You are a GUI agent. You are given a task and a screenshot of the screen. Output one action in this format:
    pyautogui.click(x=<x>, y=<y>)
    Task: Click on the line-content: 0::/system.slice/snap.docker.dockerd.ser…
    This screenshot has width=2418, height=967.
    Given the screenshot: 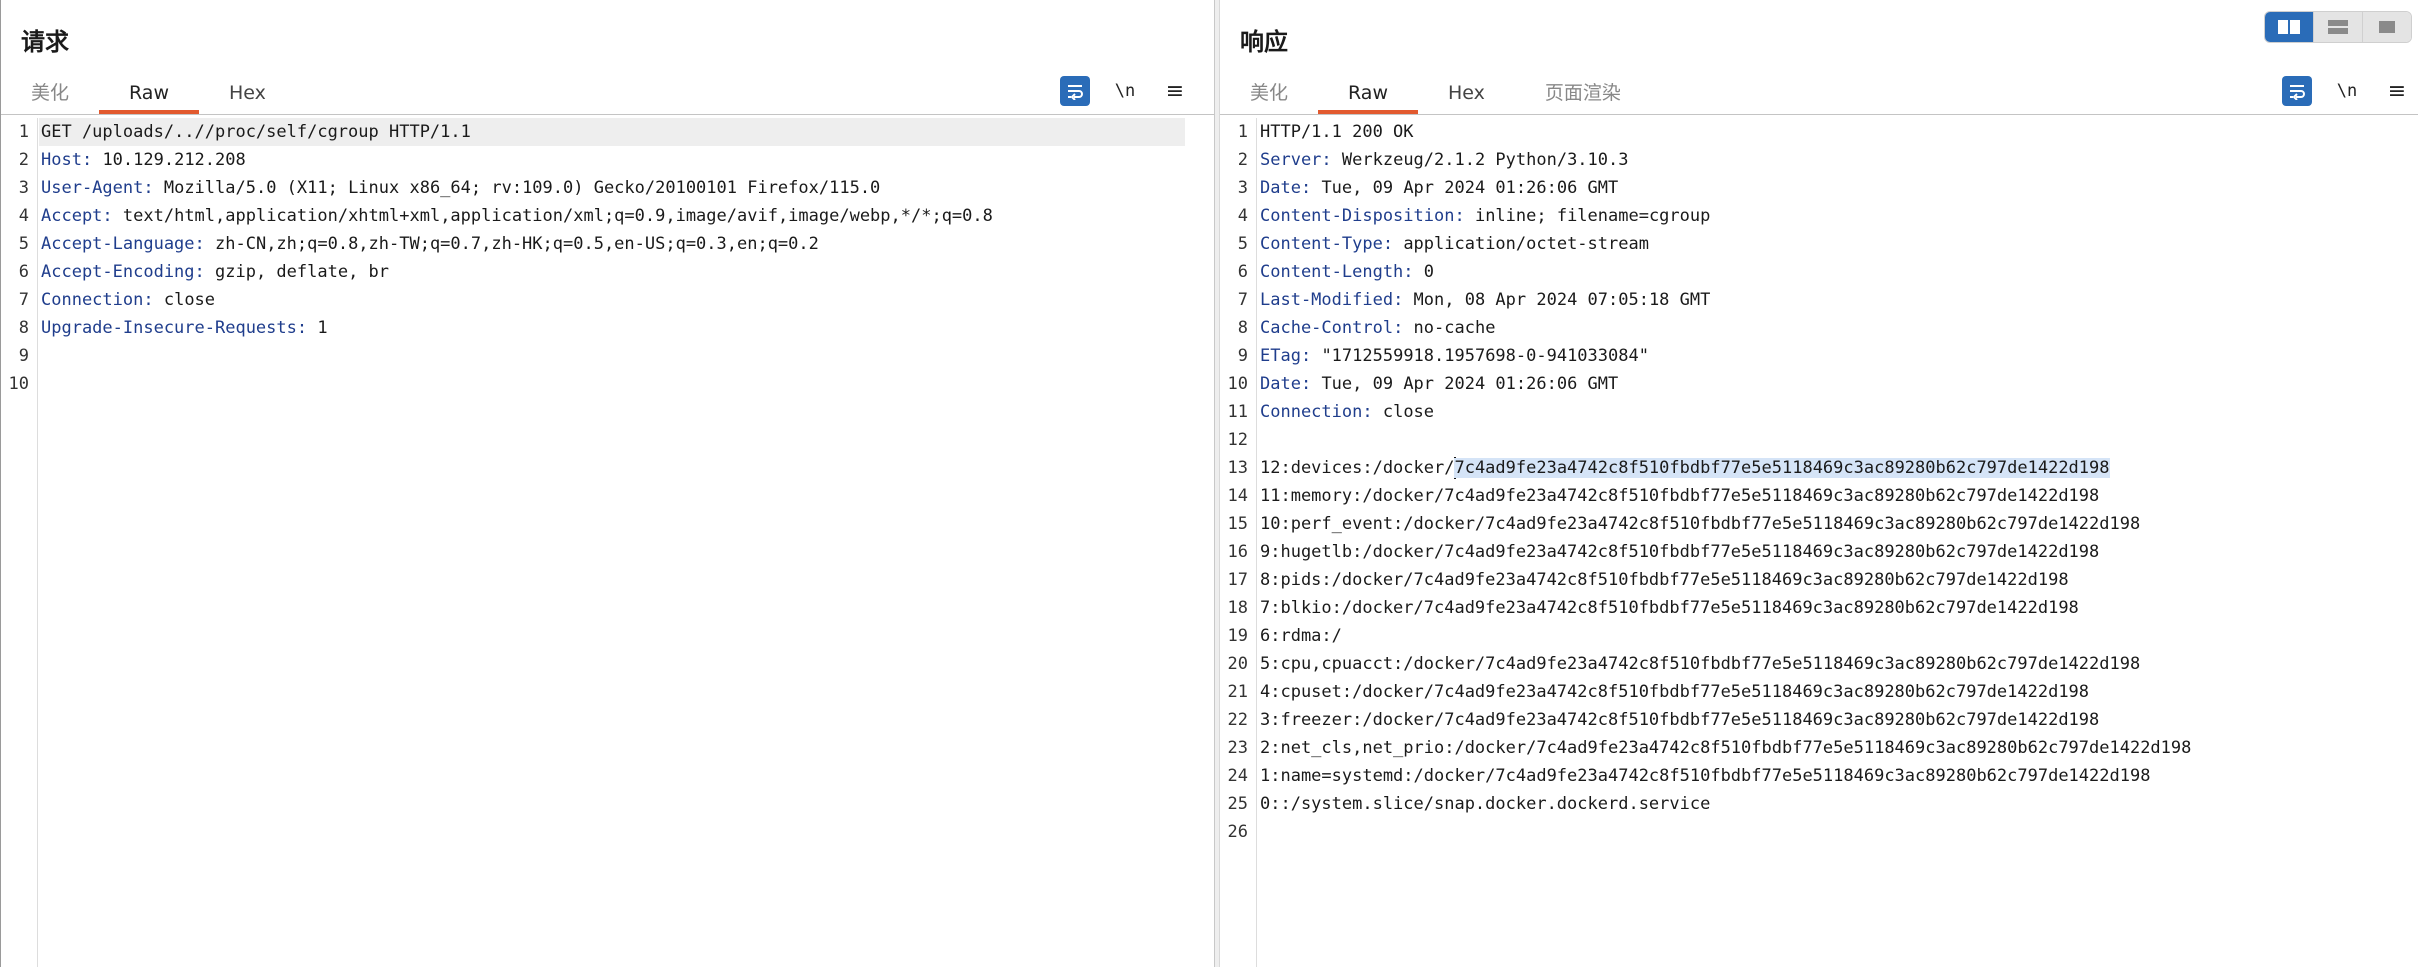 What is the action you would take?
    pyautogui.click(x=1485, y=804)
    